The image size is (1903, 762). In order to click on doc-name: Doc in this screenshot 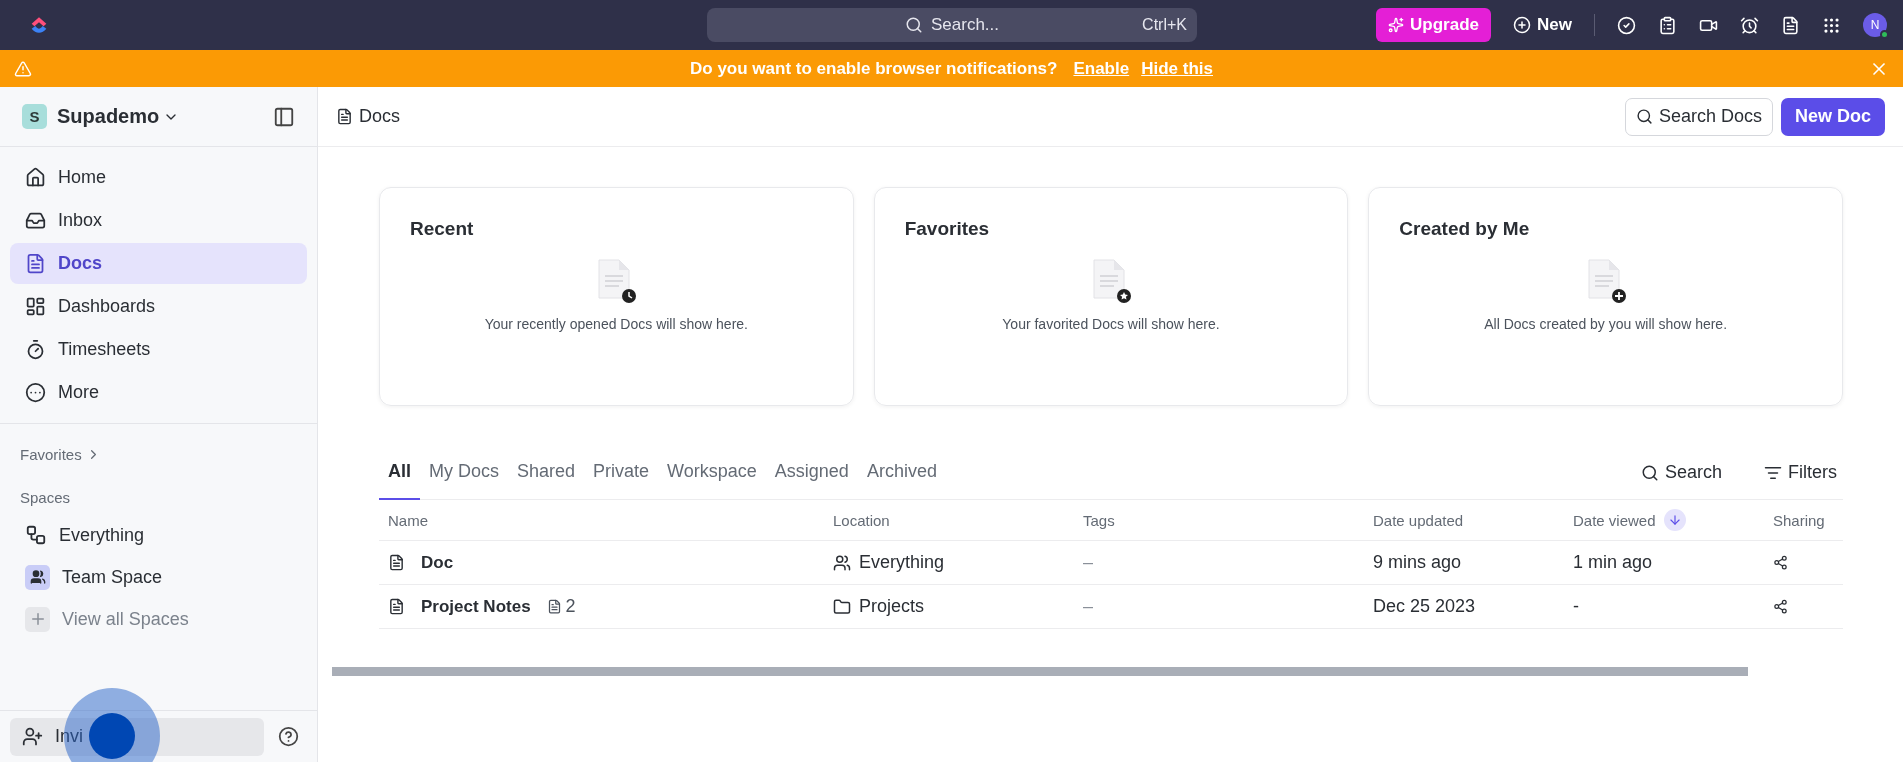, I will do `click(437, 562)`.